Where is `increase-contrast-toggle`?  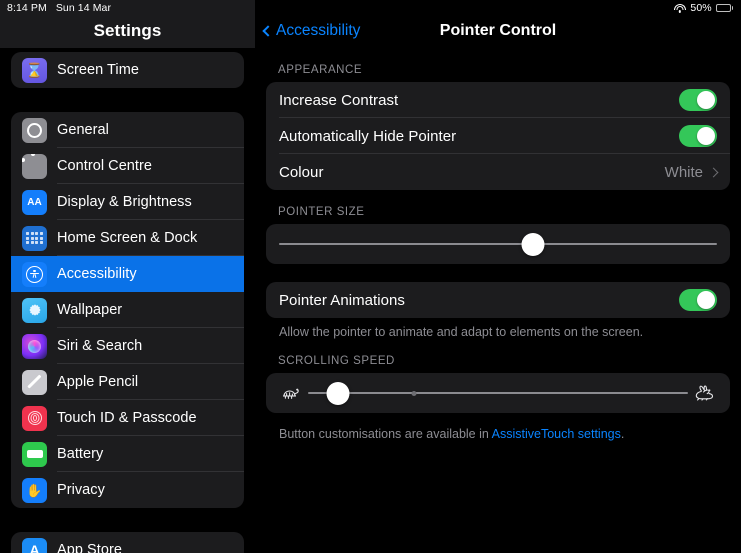 increase-contrast-toggle is located at coordinates (698, 100).